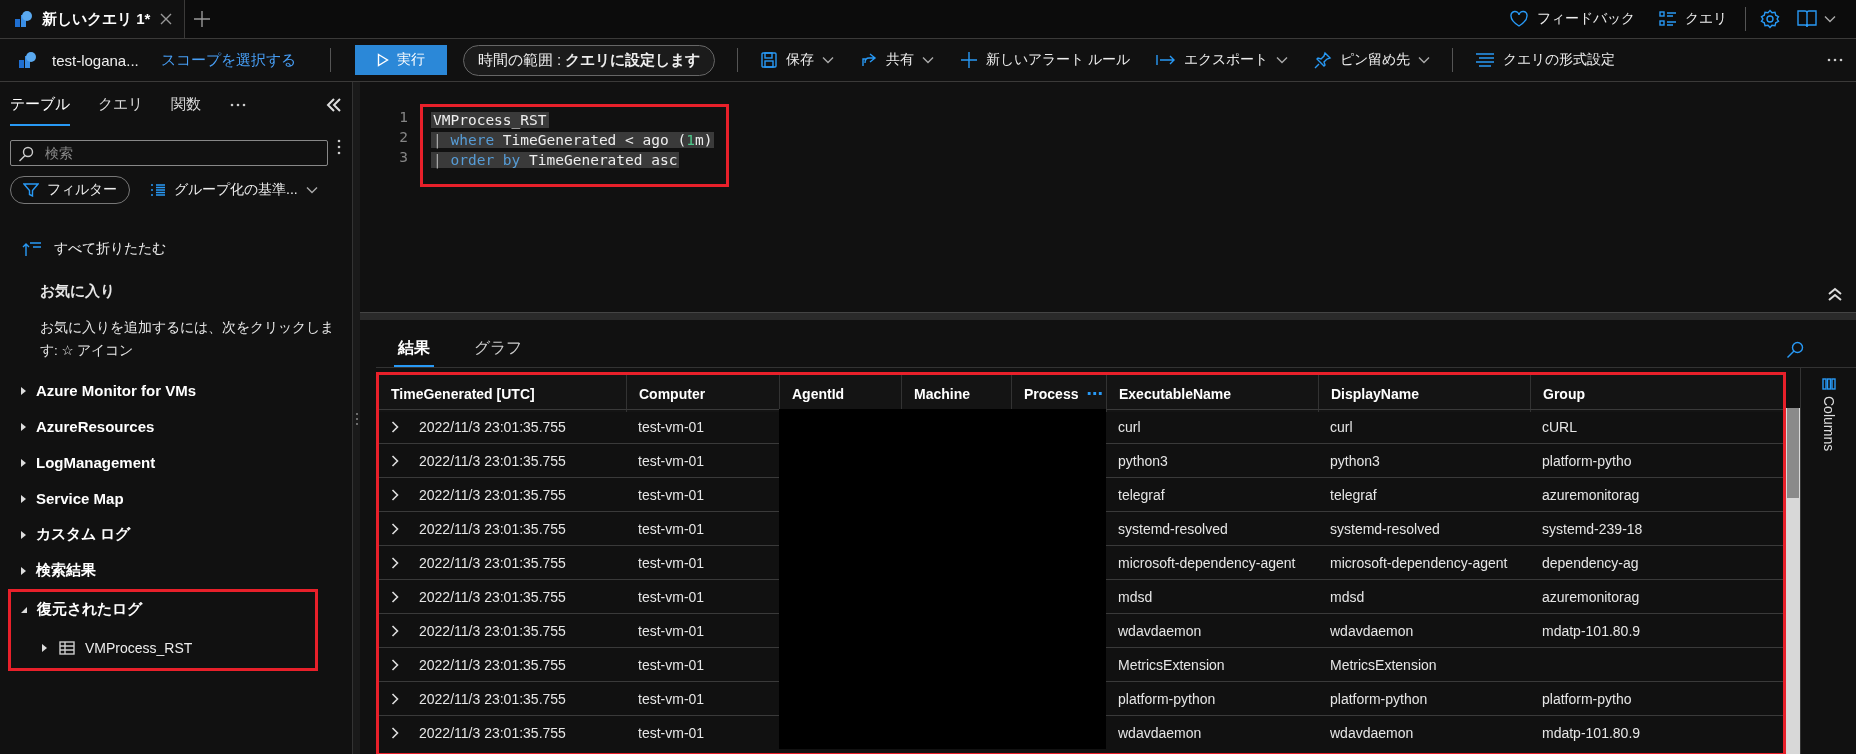 The width and height of the screenshot is (1856, 754). Describe the element at coordinates (169, 153) in the screenshot. I see `search-field: 検索` at that location.